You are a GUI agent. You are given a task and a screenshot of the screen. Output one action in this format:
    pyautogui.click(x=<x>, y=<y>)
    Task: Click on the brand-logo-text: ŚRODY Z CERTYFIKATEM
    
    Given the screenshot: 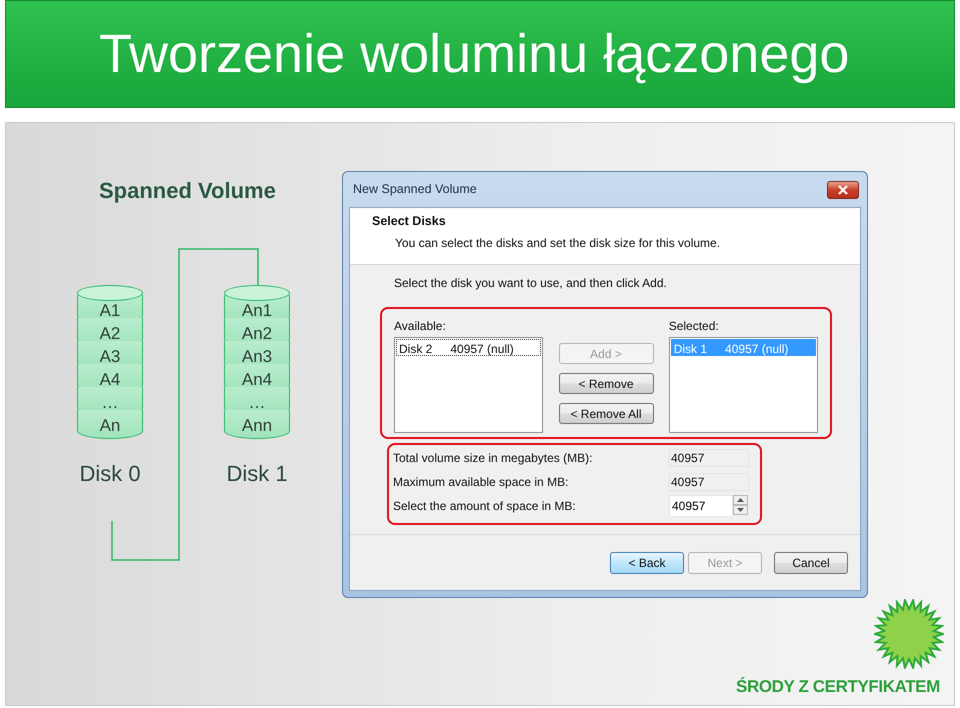 What is the action you would take?
    pyautogui.click(x=838, y=687)
    